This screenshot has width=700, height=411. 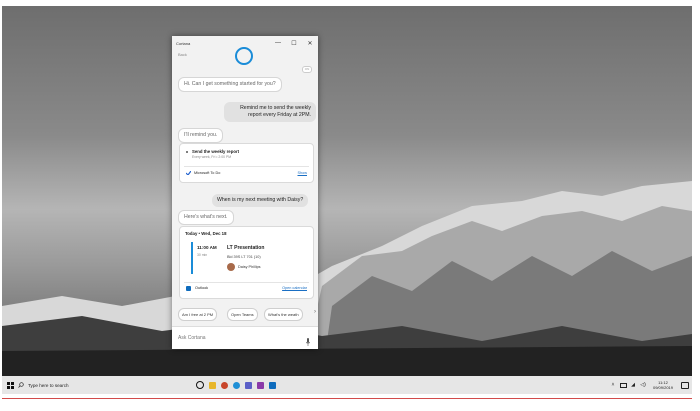 What do you see at coordinates (260, 385) in the screenshot?
I see `onenote-icon` at bounding box center [260, 385].